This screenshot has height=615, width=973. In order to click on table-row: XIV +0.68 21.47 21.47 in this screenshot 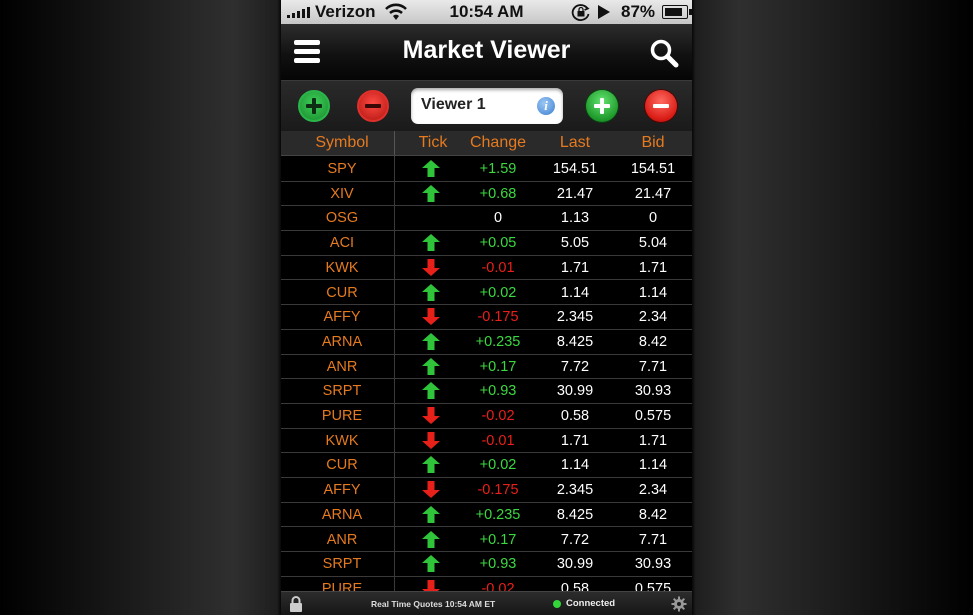, I will do `click(486, 193)`.